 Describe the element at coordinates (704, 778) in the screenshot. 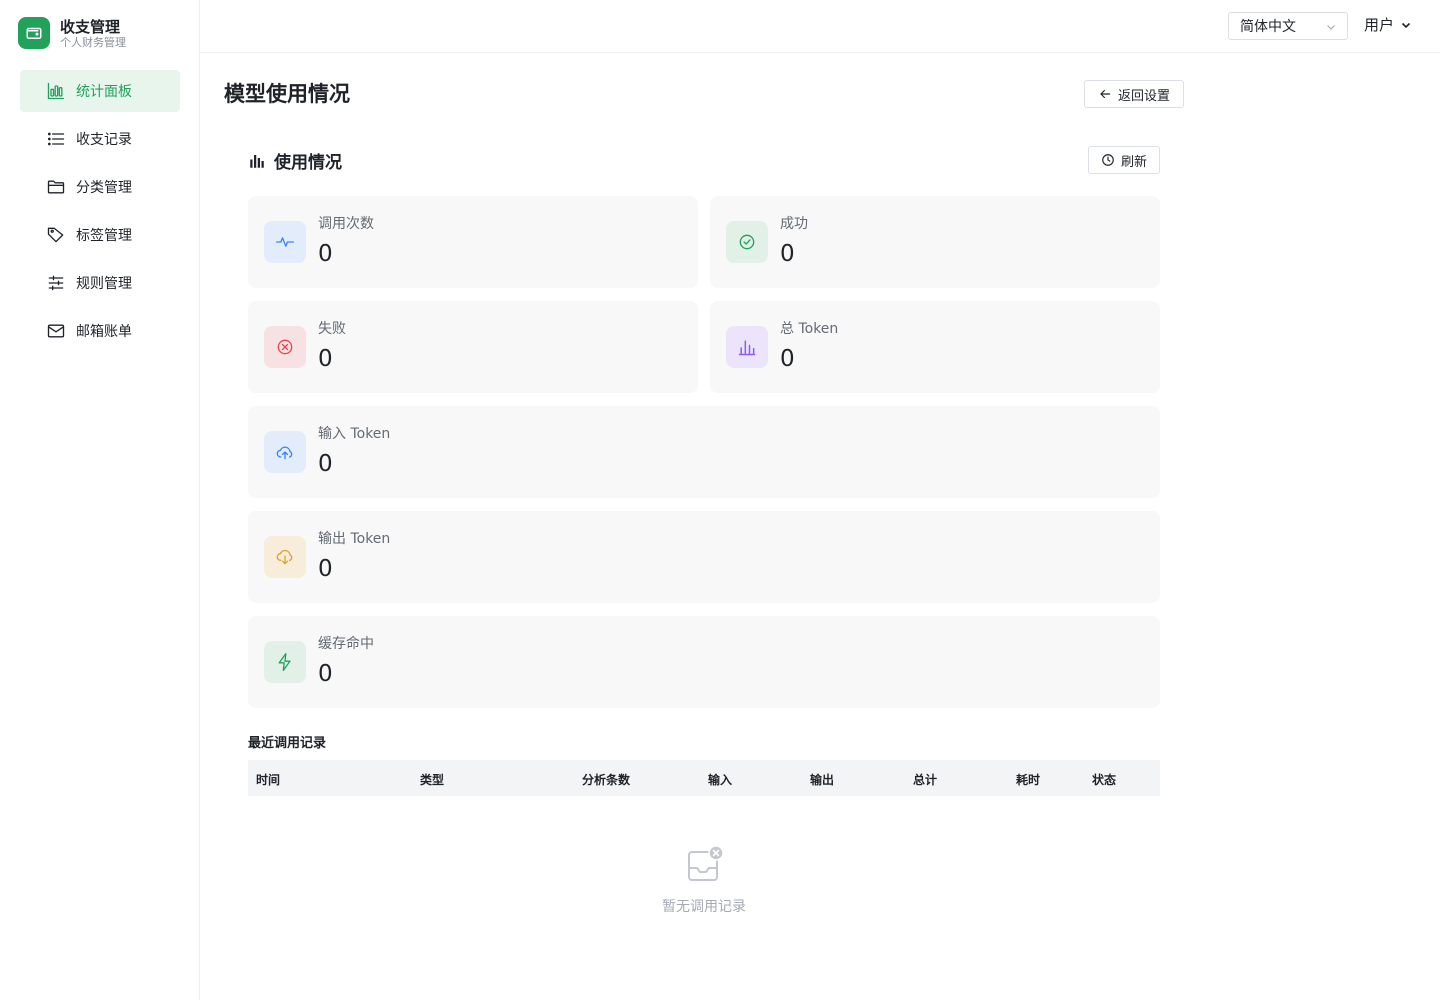

I see `table-header: 时间 类型 分析条数 输入 输出 总计 耗时 状态` at that location.